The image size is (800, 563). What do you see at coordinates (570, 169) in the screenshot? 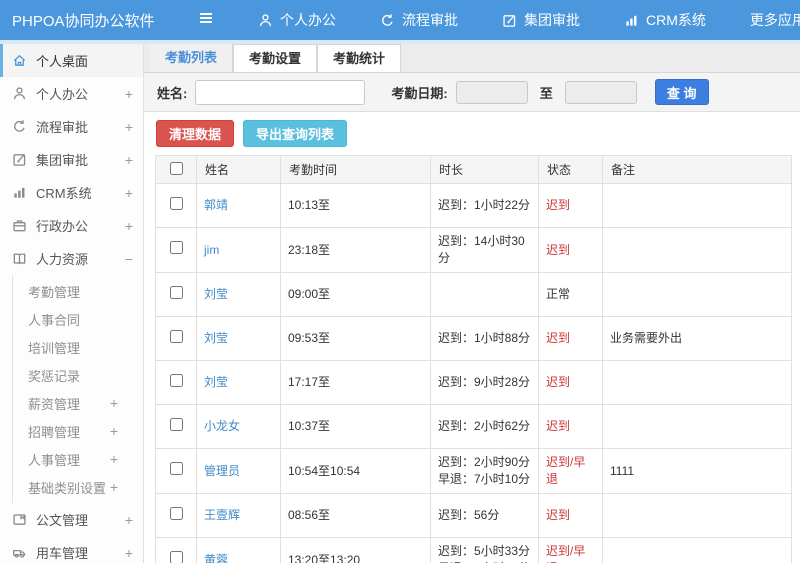
I see `column-header-status: 状态` at bounding box center [570, 169].